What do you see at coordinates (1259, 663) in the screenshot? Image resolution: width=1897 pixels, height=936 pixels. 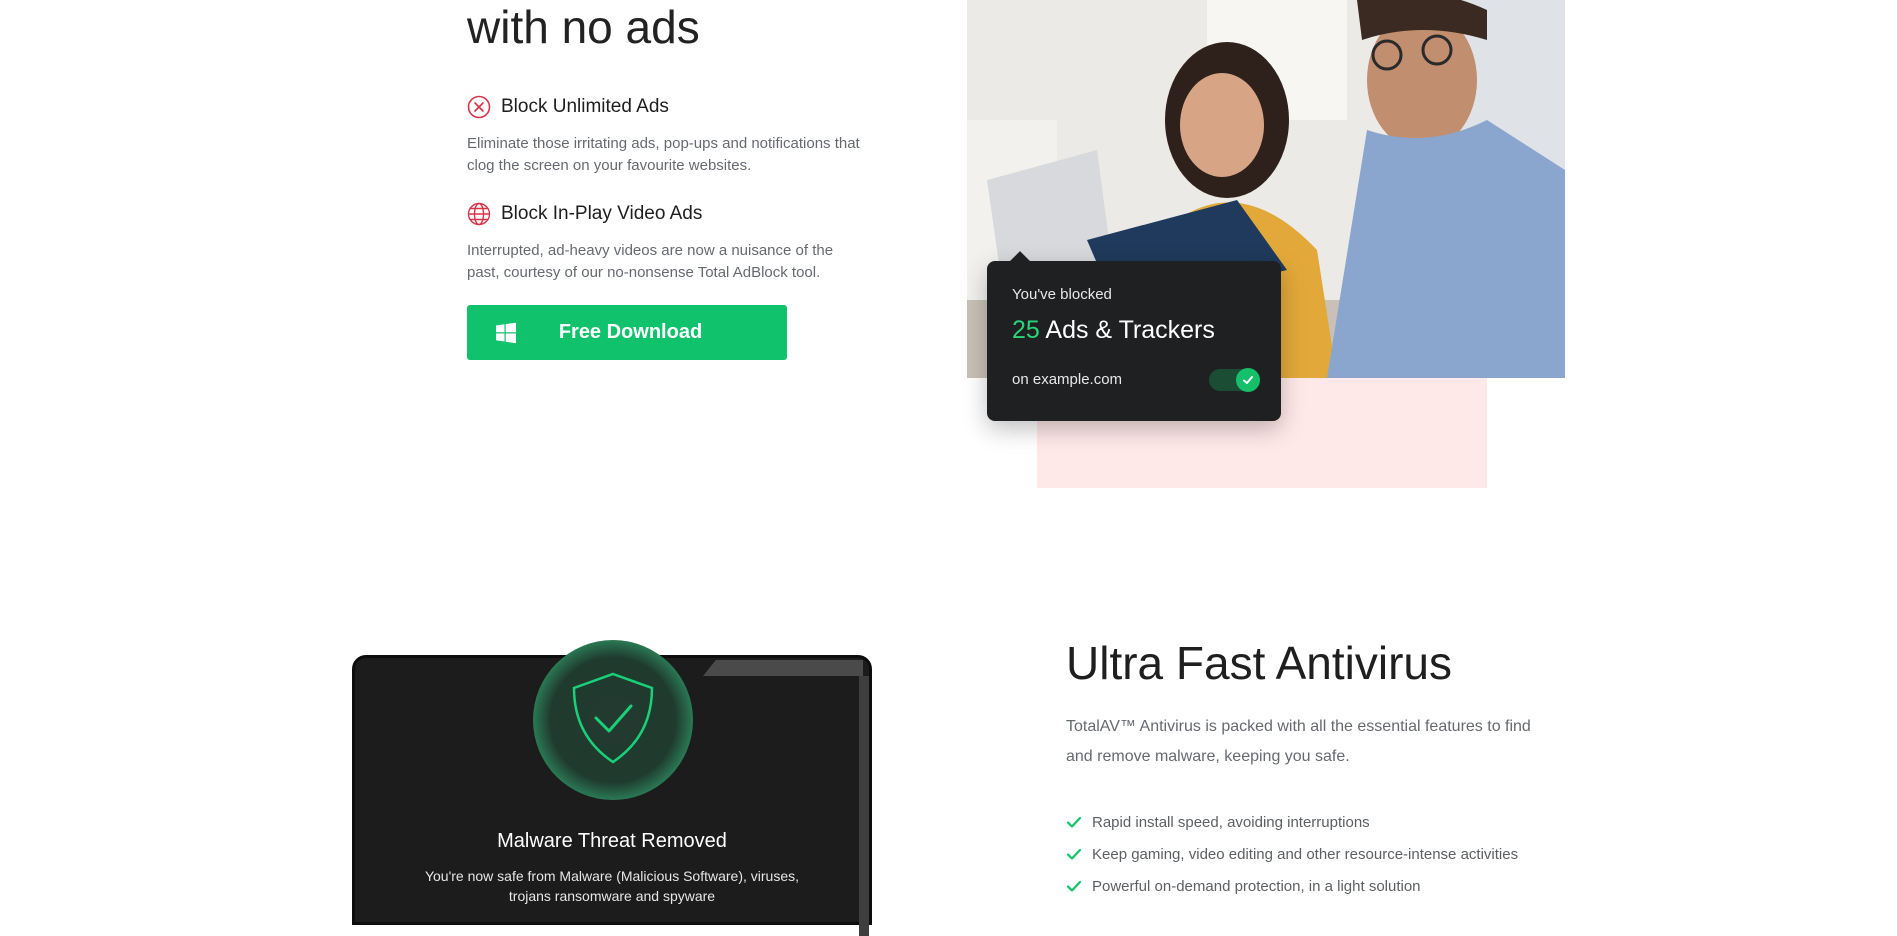 I see `antivirus-title: Ultra Fast Antivirus` at bounding box center [1259, 663].